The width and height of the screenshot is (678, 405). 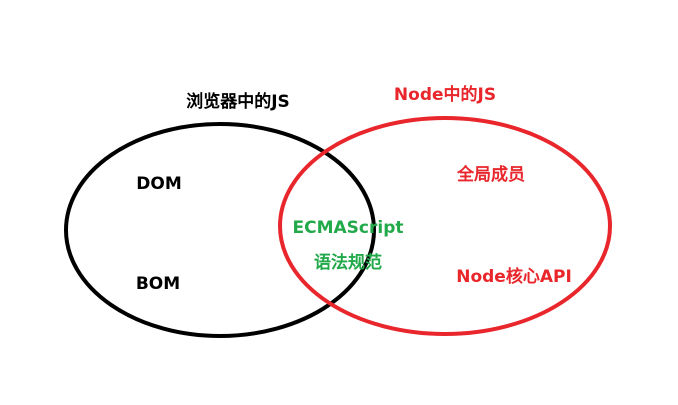 What do you see at coordinates (238, 101) in the screenshot?
I see `left-set-title: 浏览器中的JS` at bounding box center [238, 101].